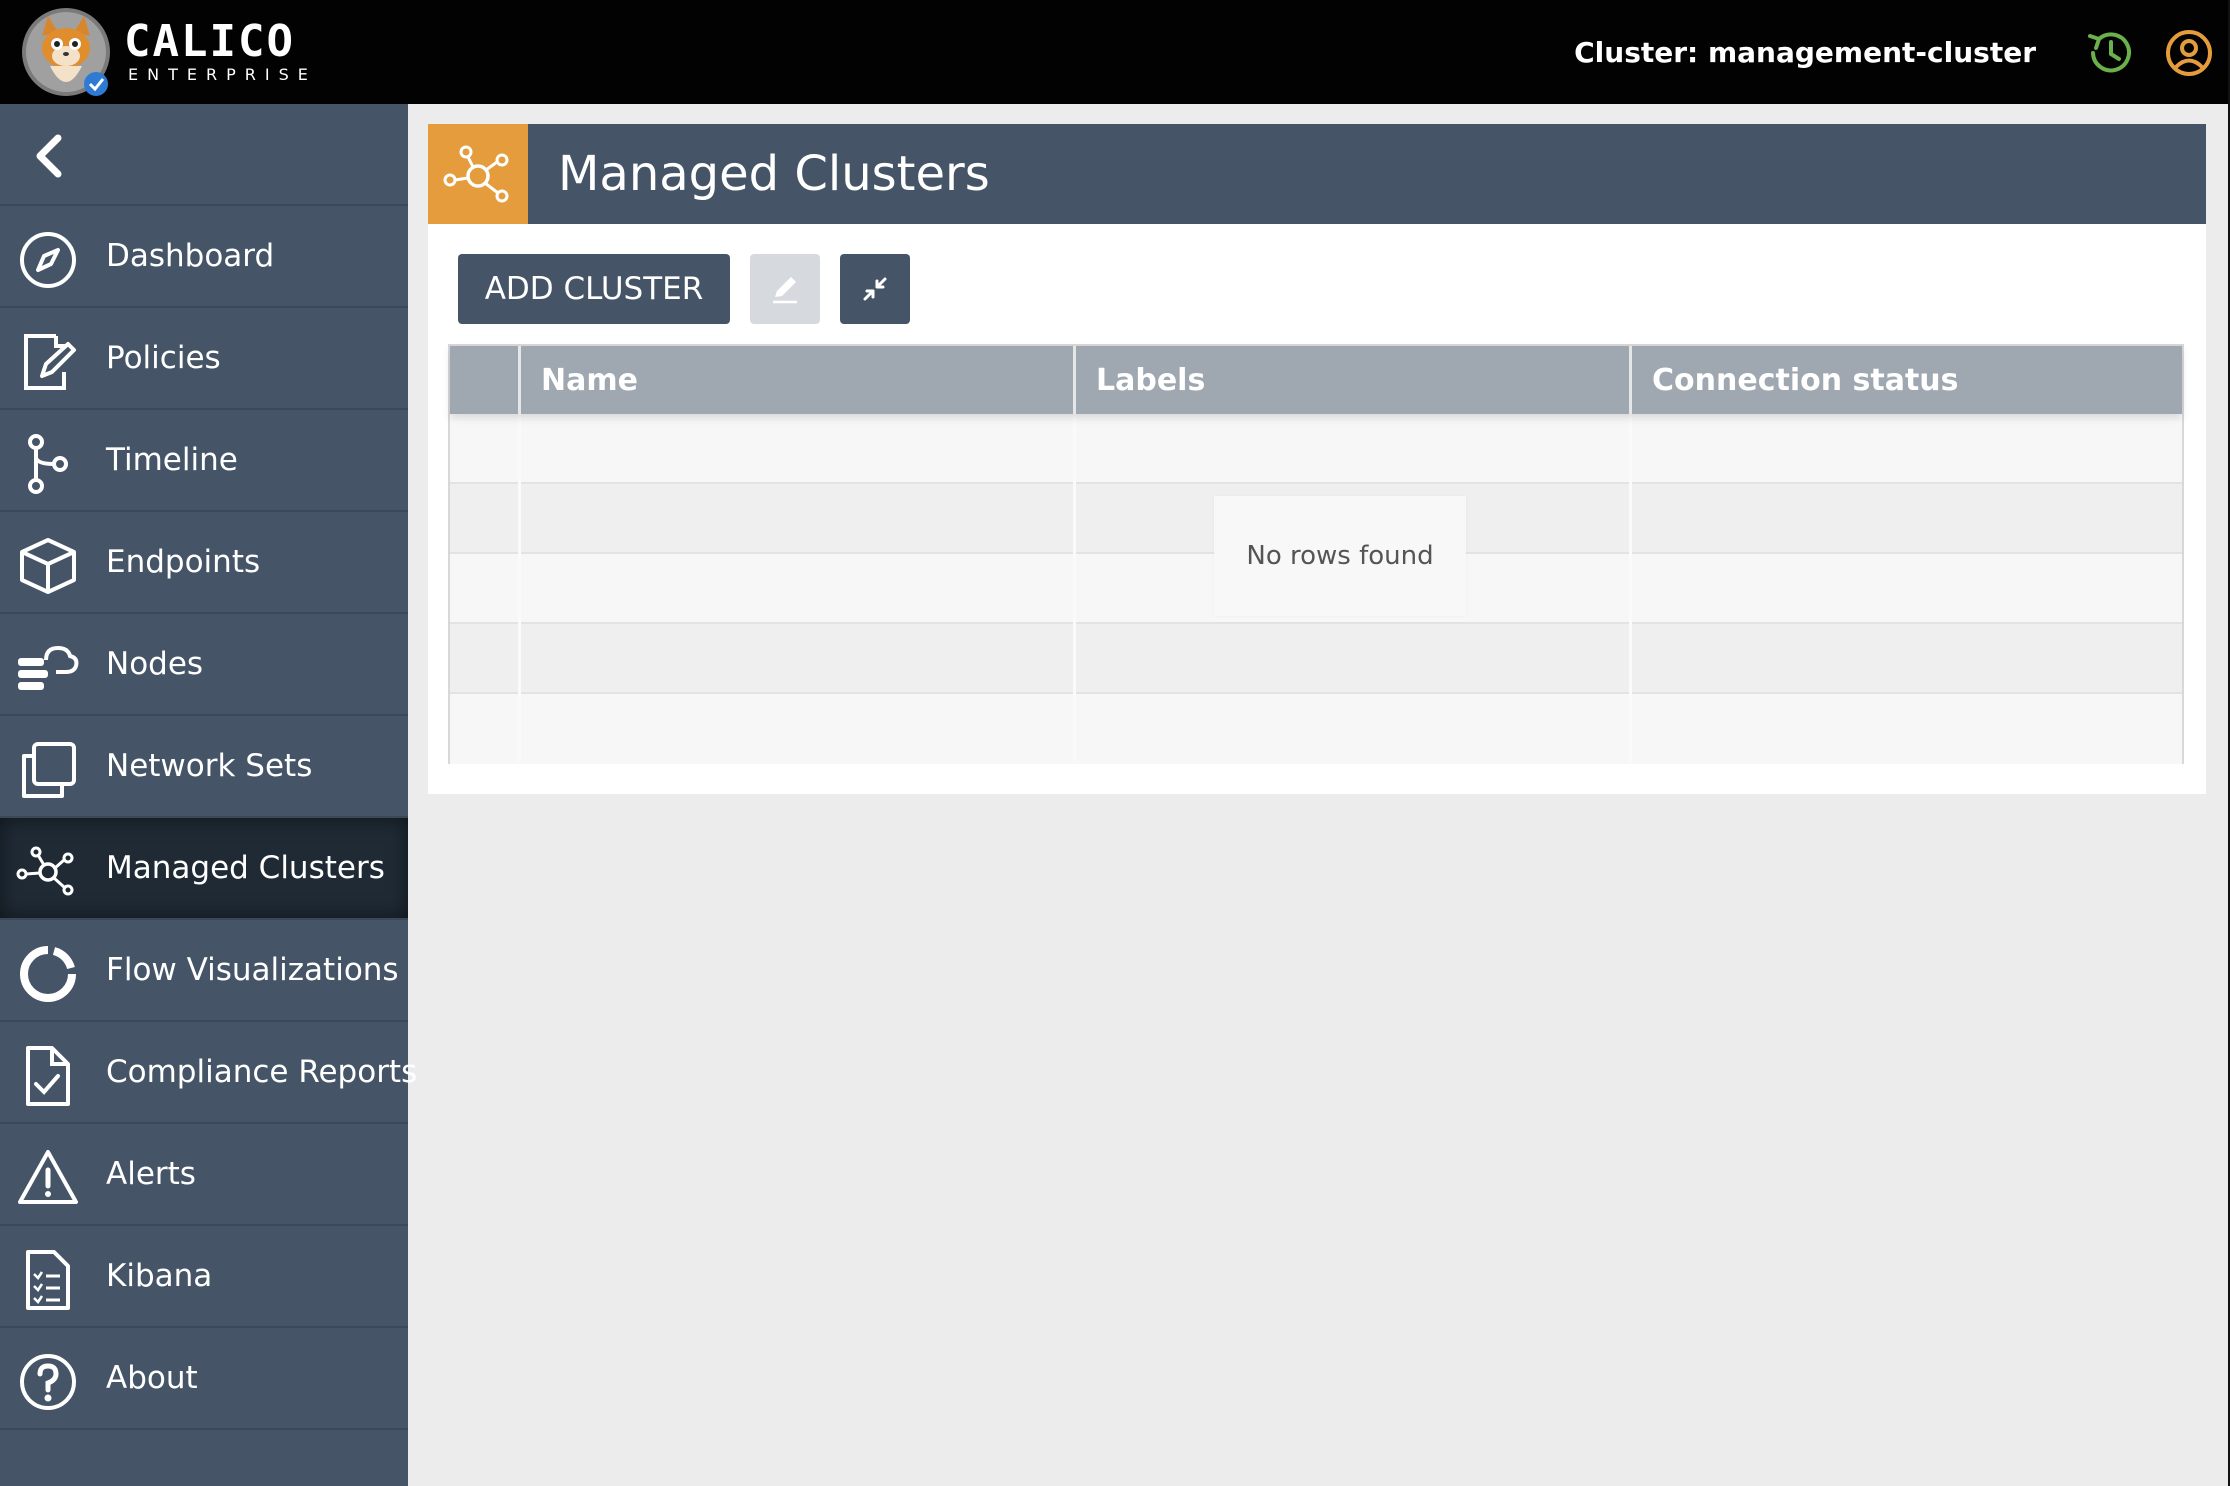 This screenshot has width=2230, height=1486. Describe the element at coordinates (190, 256) in the screenshot. I see `sidebar-item-label: Dashboard` at that location.